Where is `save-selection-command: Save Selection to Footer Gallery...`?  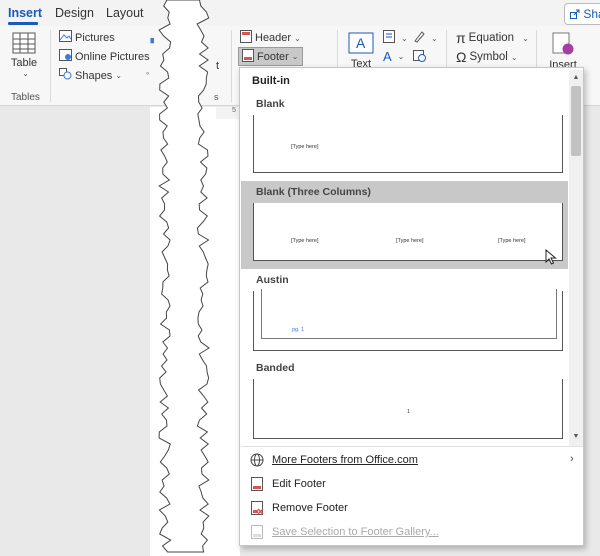
save-selection-command: Save Selection to Footer Gallery... is located at coordinates (344, 532).